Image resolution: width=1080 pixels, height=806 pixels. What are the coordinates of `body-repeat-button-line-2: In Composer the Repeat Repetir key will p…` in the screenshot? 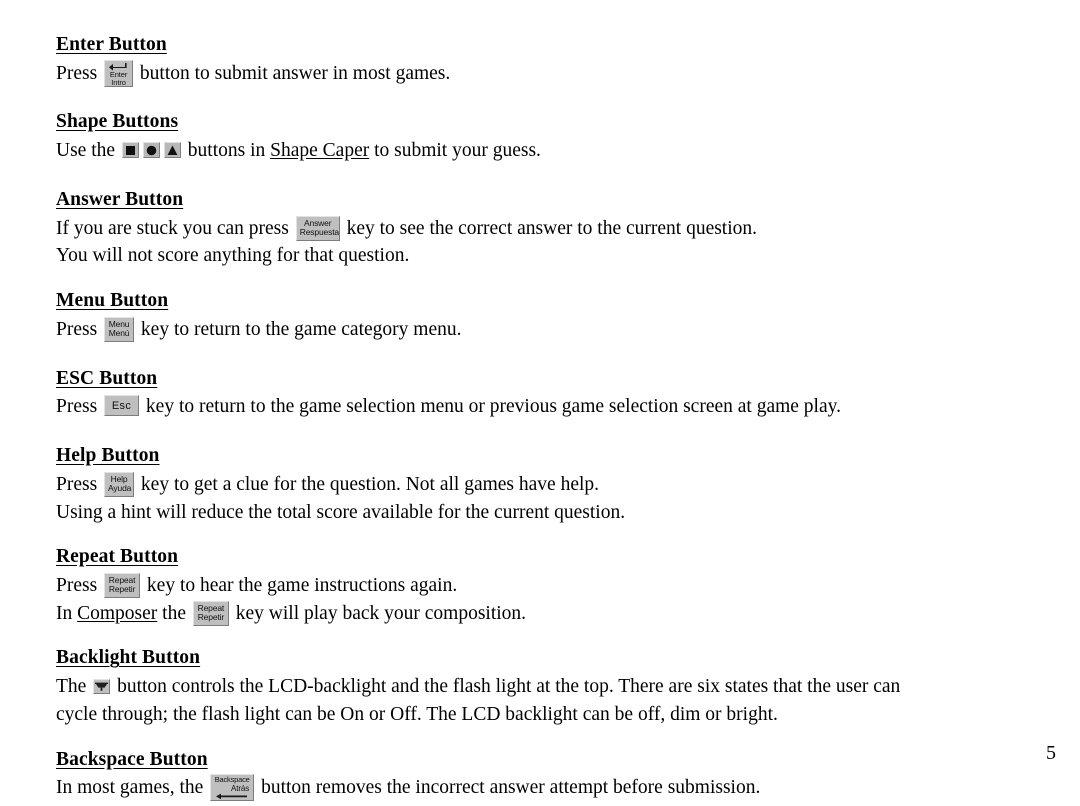 It's located at (551, 614).